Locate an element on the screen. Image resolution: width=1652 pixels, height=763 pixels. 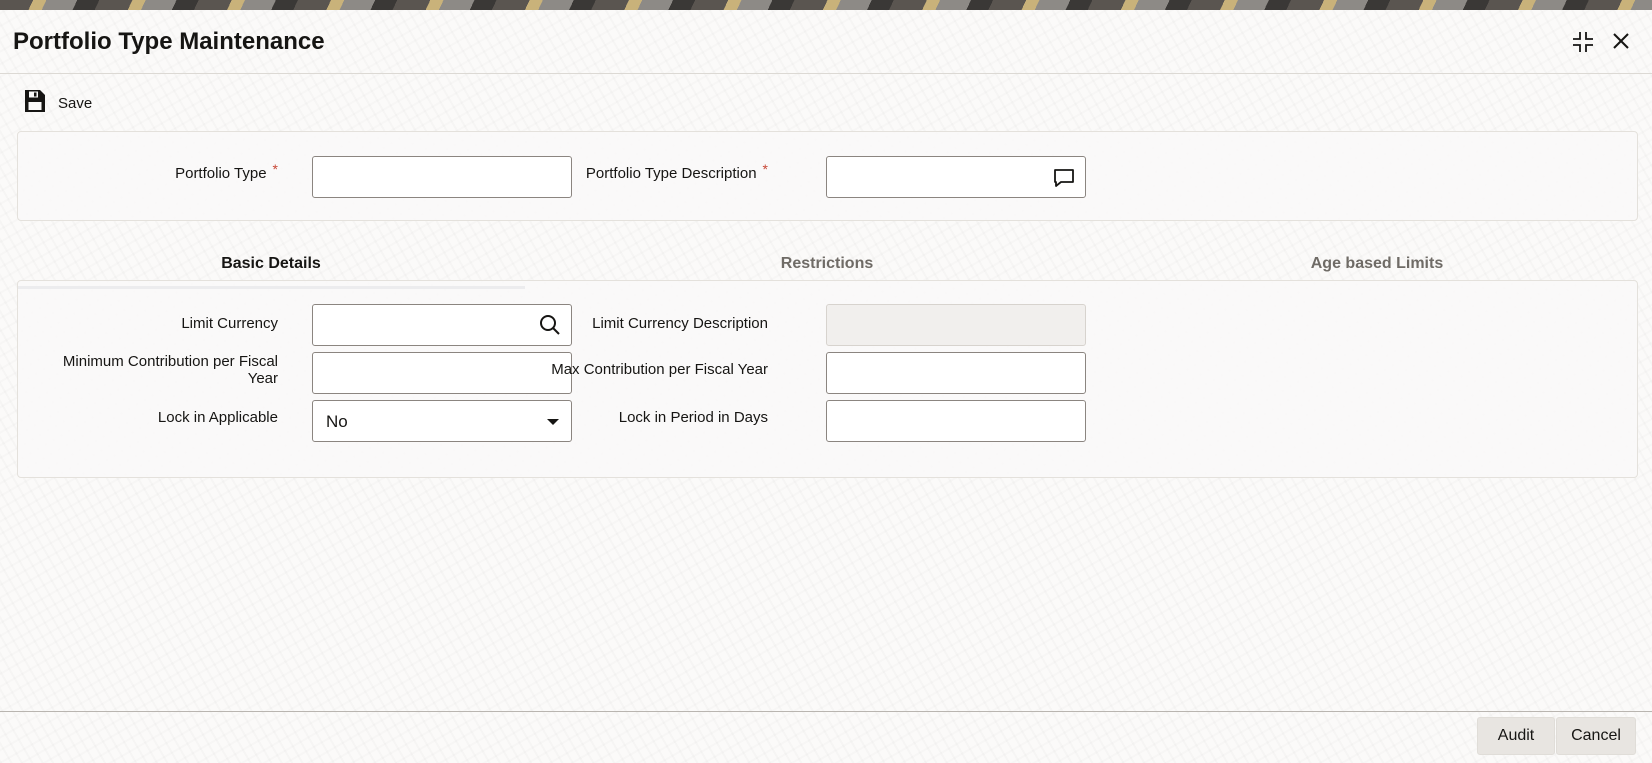
limit-currency-description-field is located at coordinates (956, 325).